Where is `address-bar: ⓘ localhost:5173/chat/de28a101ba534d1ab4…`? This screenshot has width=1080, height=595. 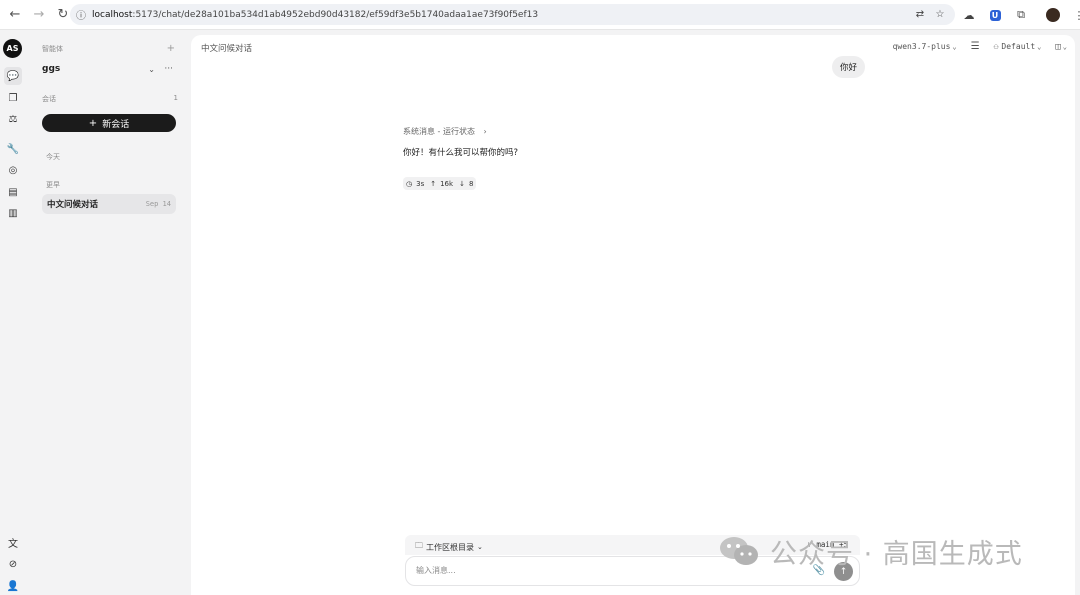
address-bar: ⓘ localhost:5173/chat/de28a101ba534d1ab4… is located at coordinates (512, 14).